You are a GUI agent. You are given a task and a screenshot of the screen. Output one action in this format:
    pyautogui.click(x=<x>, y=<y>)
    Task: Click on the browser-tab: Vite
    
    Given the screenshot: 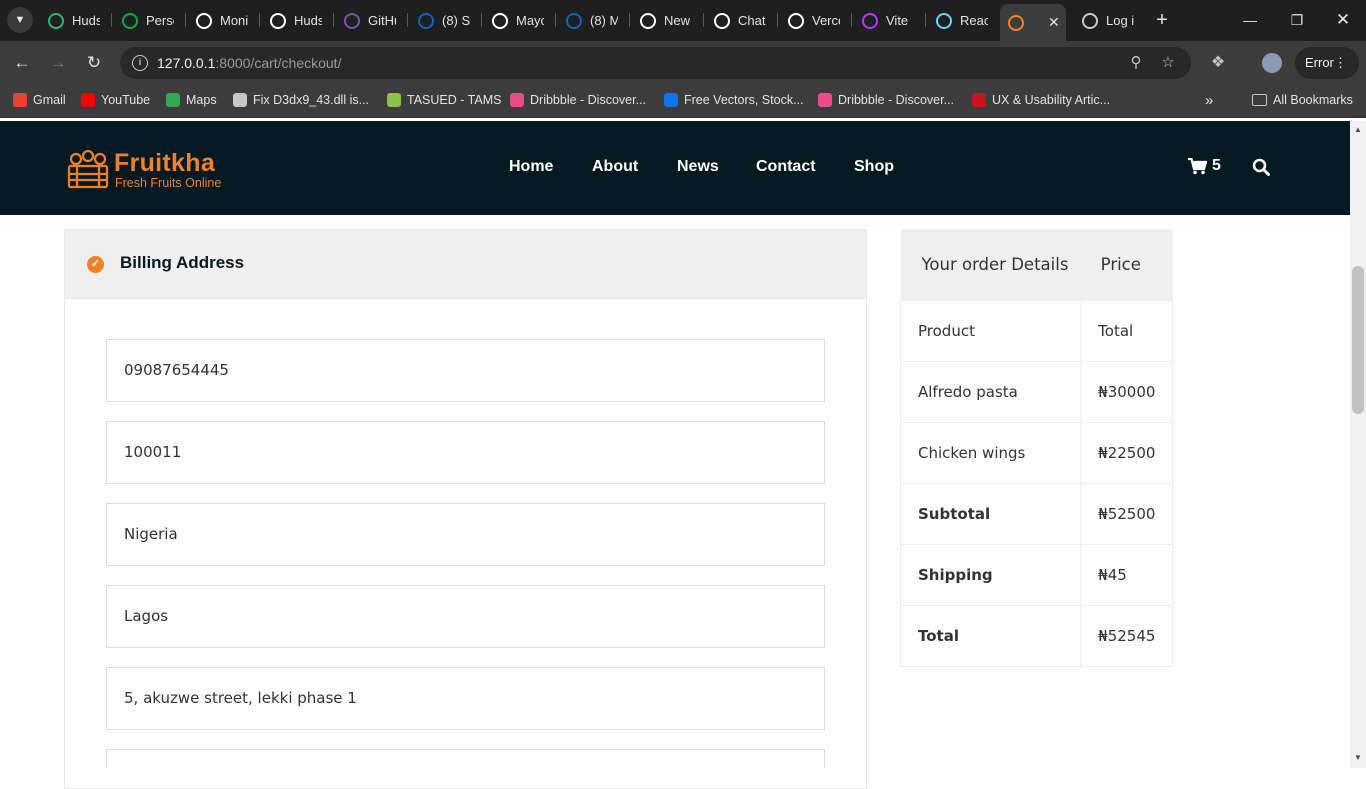 What is the action you would take?
    pyautogui.click(x=888, y=20)
    